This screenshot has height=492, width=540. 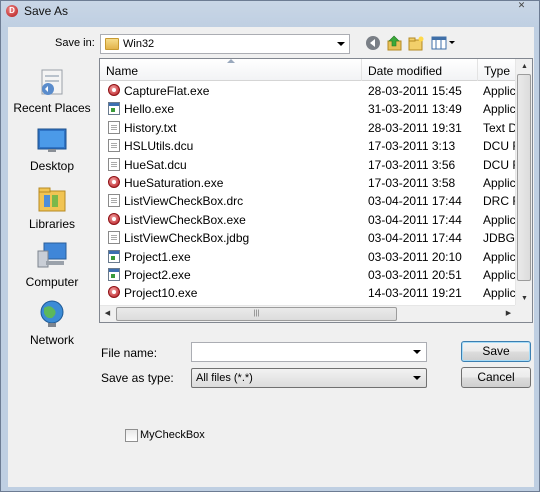 I want to click on new-folder-icon, so click(x=416, y=43).